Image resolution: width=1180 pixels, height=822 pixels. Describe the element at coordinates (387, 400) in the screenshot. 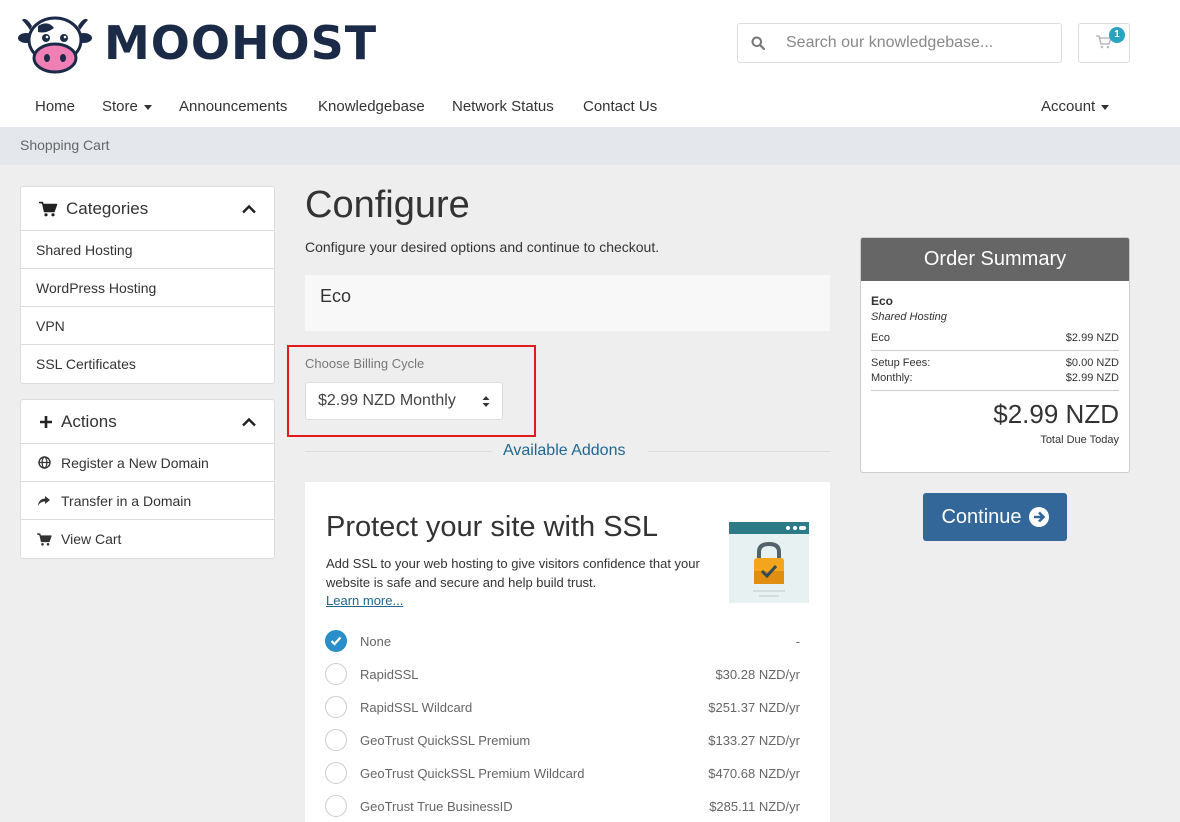

I see `billing-cycle-value: $2.99 NZD Monthly` at that location.